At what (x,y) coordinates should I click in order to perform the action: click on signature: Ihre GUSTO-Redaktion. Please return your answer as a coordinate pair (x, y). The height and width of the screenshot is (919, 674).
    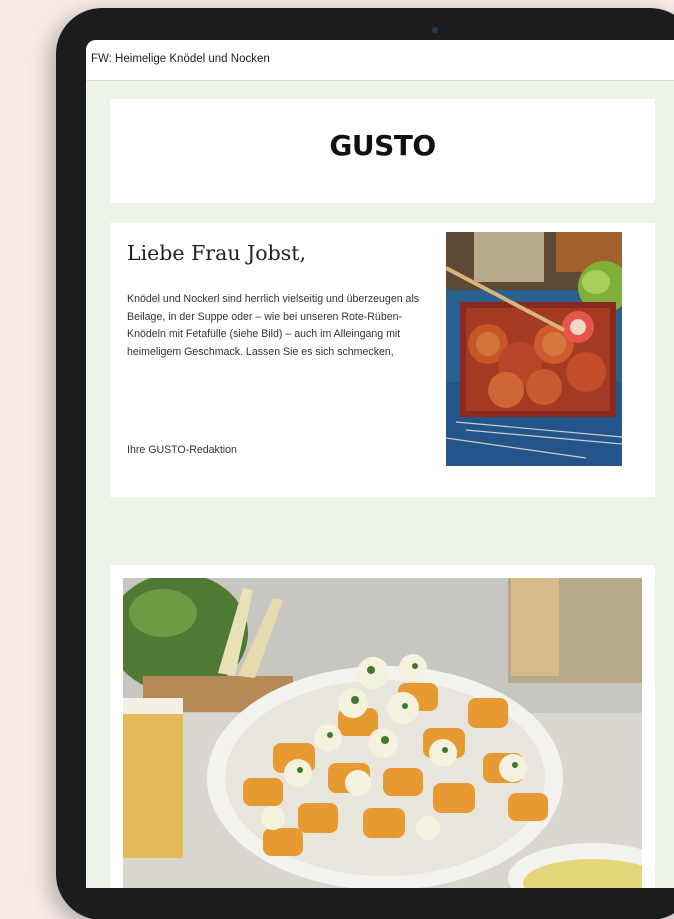
    Looking at the image, I should click on (182, 450).